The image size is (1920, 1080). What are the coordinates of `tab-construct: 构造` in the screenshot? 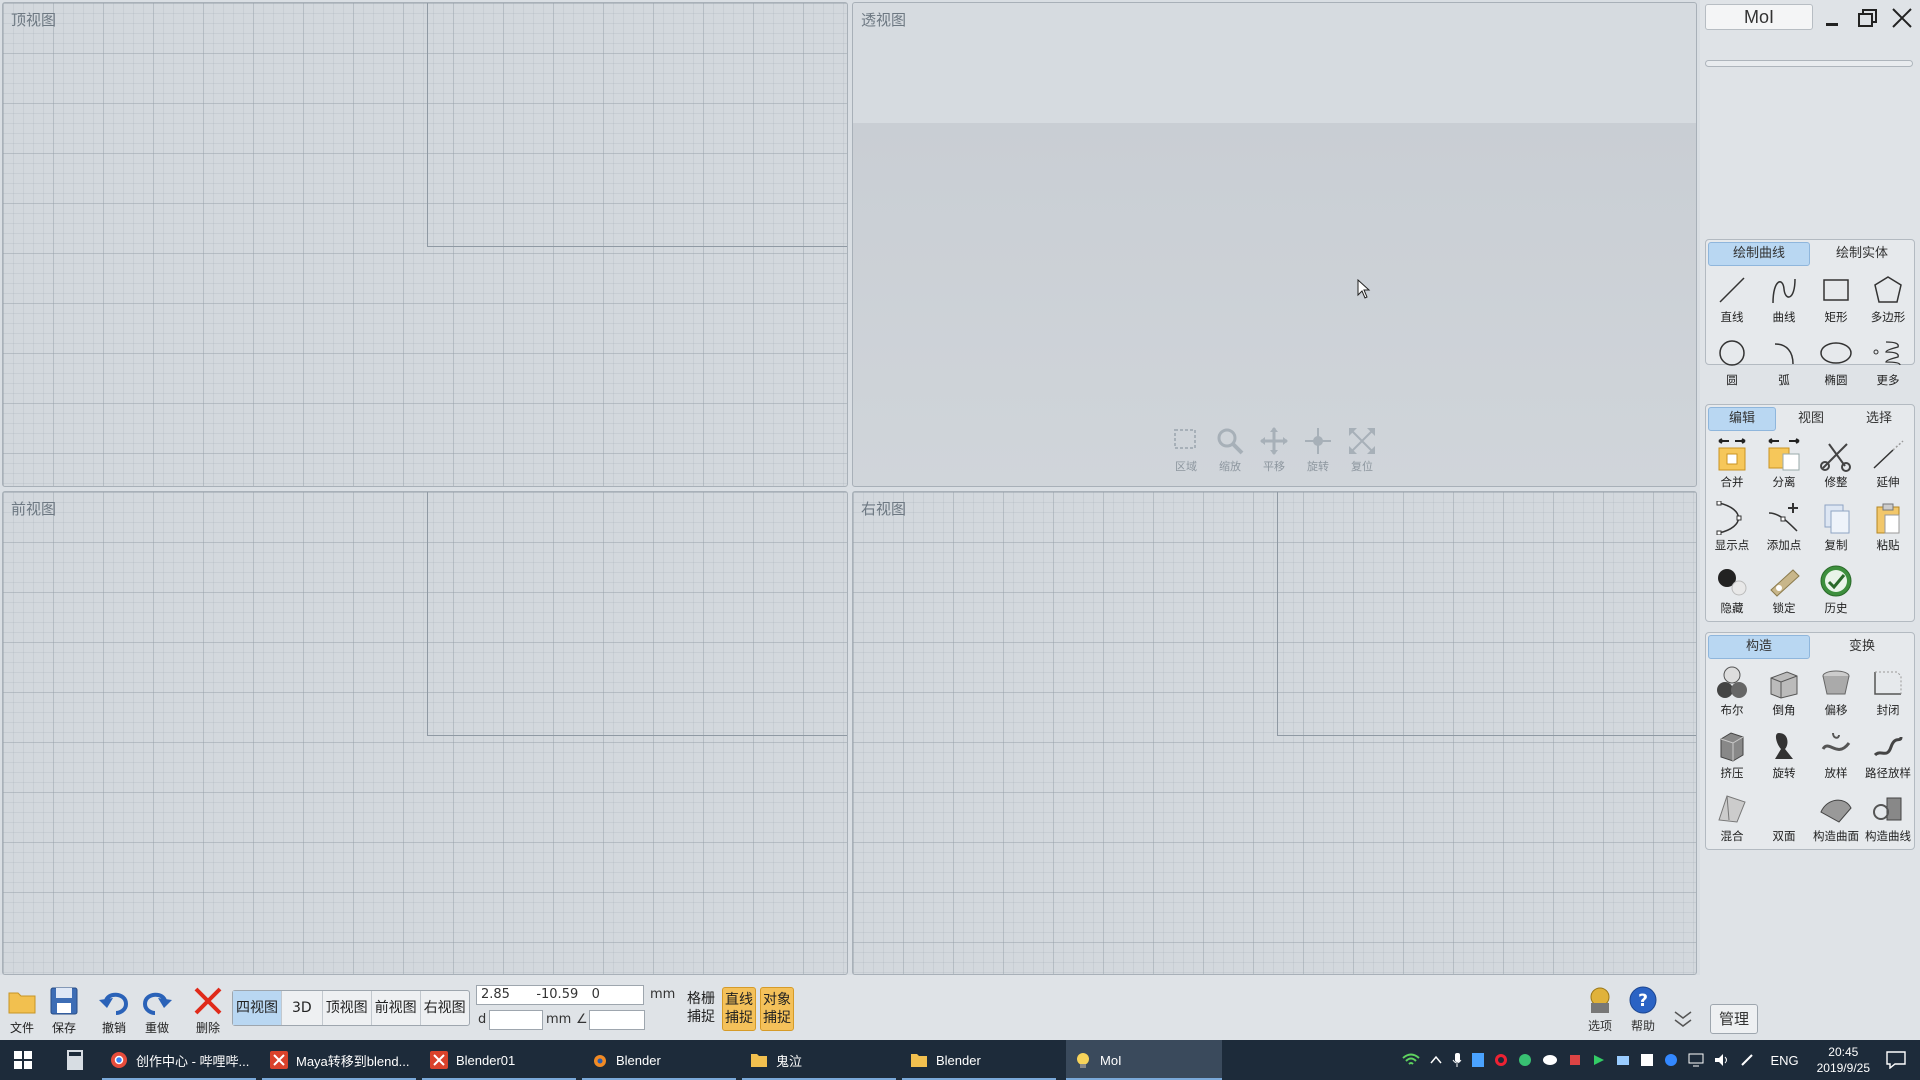 It's located at (1759, 647).